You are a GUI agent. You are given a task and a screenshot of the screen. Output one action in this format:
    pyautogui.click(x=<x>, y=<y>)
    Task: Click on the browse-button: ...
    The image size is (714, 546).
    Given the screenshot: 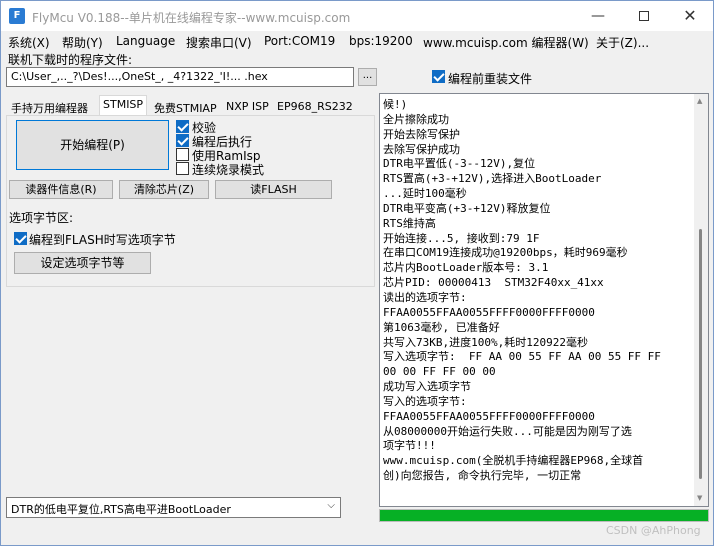 What is the action you would take?
    pyautogui.click(x=367, y=77)
    